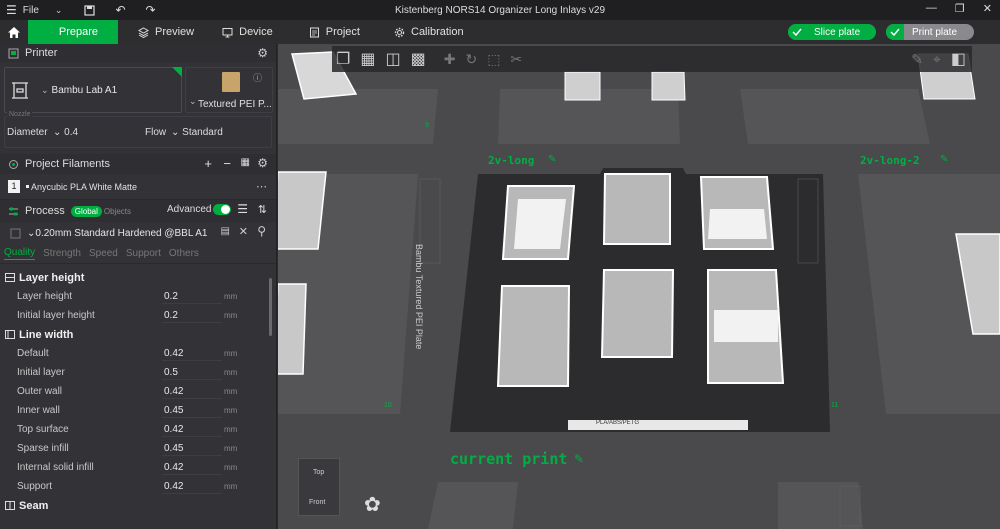 Image resolution: width=1000 pixels, height=529 pixels. What do you see at coordinates (917, 59) in the screenshot?
I see `paint-icon: ✎` at bounding box center [917, 59].